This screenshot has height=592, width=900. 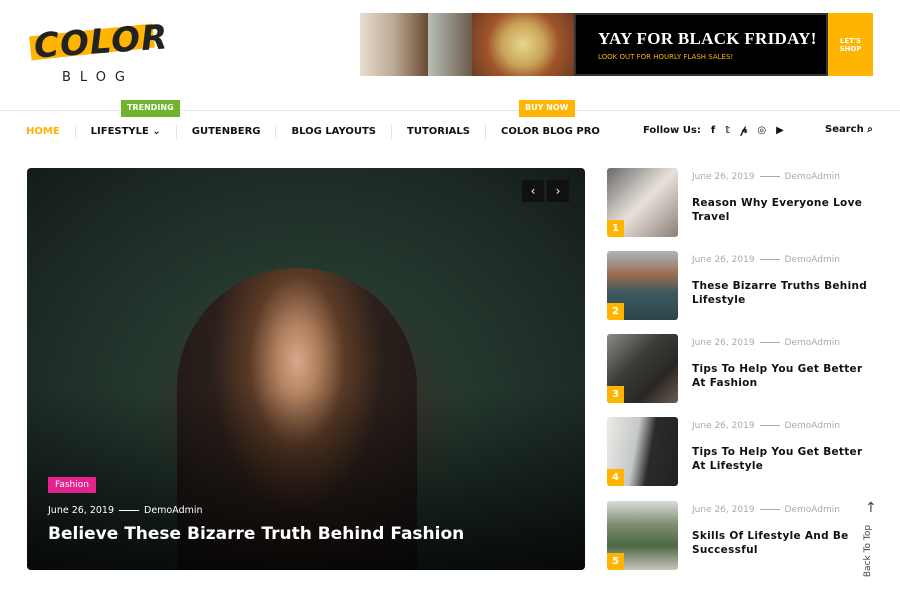 I want to click on youtube-icon: ▶, so click(x=780, y=130).